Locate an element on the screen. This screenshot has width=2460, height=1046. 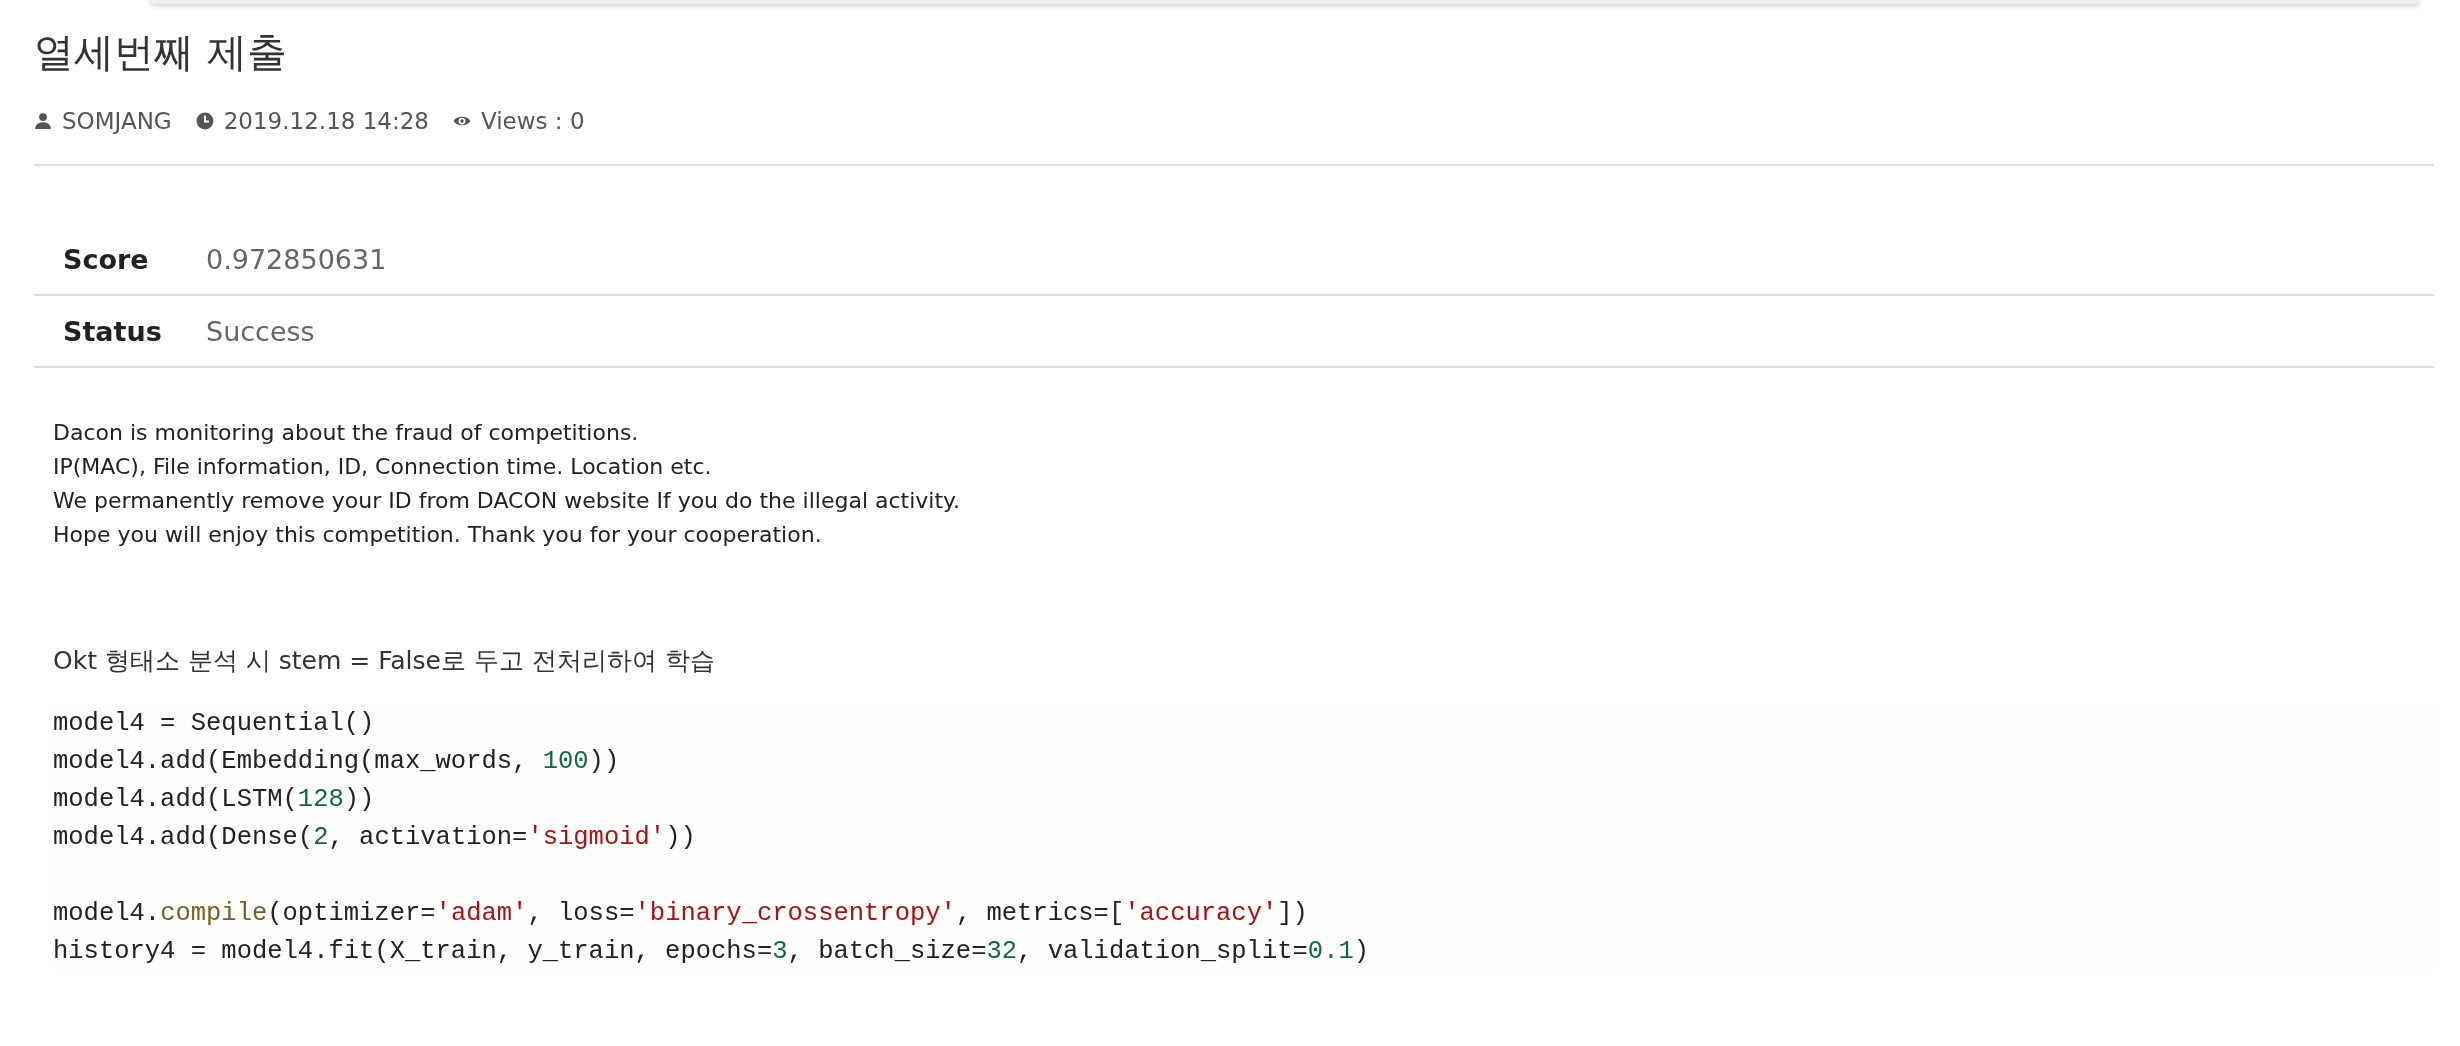
notice-text: Dacon is monitoring about the fraud of competitions. is located at coordinates (346, 433).